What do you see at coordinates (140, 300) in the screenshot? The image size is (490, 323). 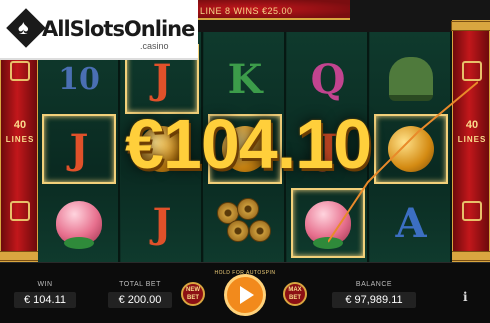 I see `total-bet-value: € 200.00` at bounding box center [140, 300].